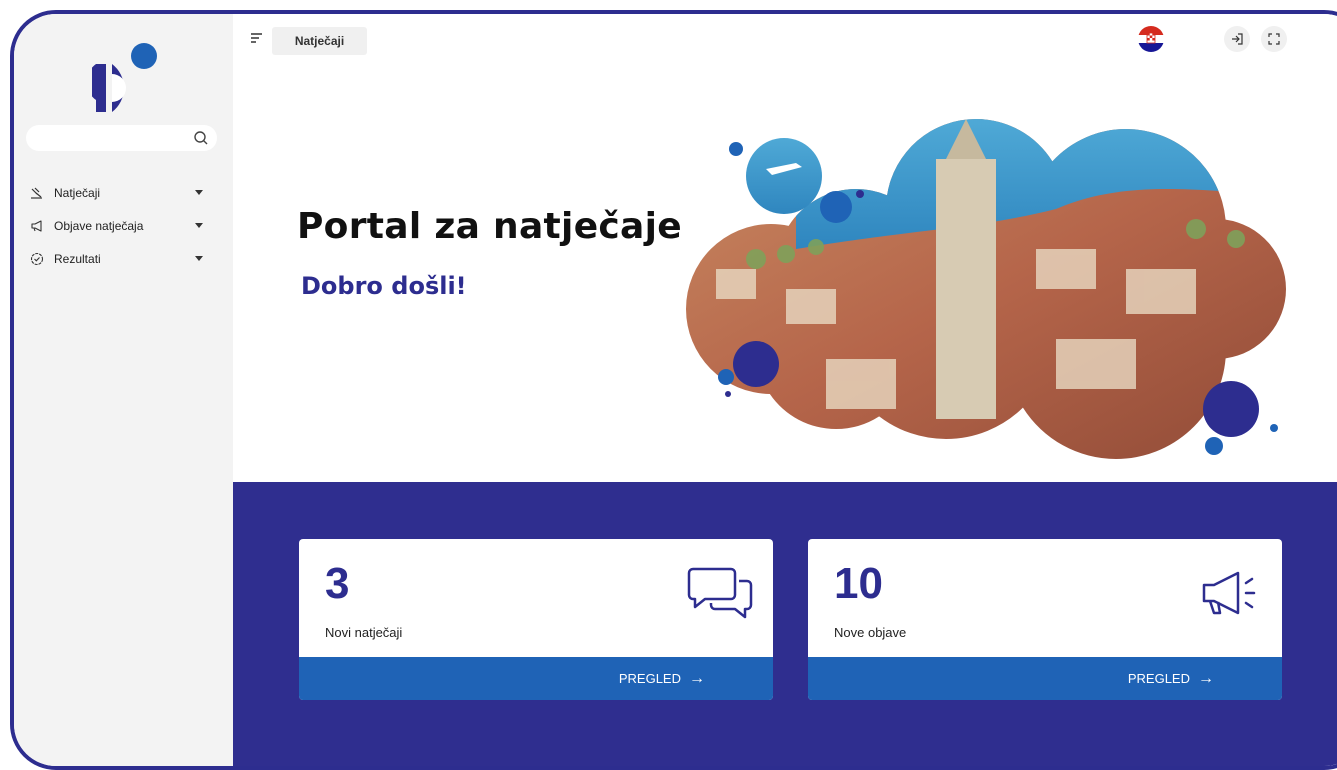 The height and width of the screenshot is (770, 1337). I want to click on page-title: Portal za natječaje, so click(490, 226).